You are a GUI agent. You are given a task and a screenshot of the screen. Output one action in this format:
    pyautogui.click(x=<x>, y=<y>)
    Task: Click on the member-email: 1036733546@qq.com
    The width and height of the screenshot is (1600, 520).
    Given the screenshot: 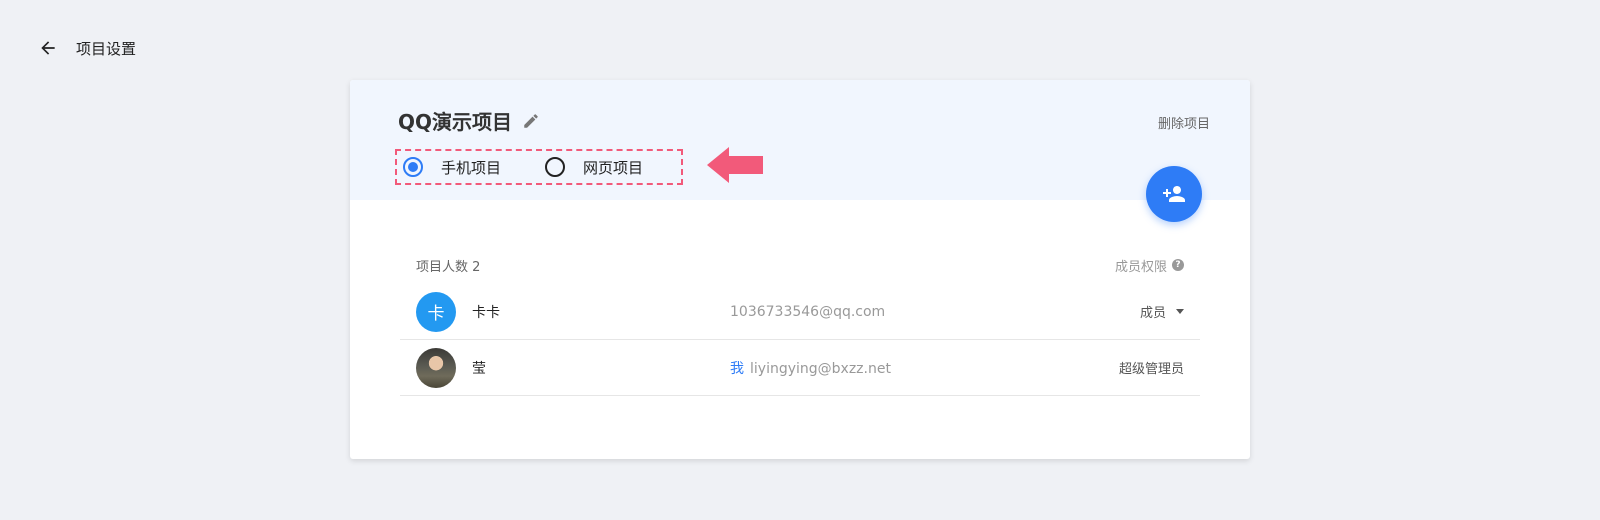 What is the action you would take?
    pyautogui.click(x=807, y=312)
    